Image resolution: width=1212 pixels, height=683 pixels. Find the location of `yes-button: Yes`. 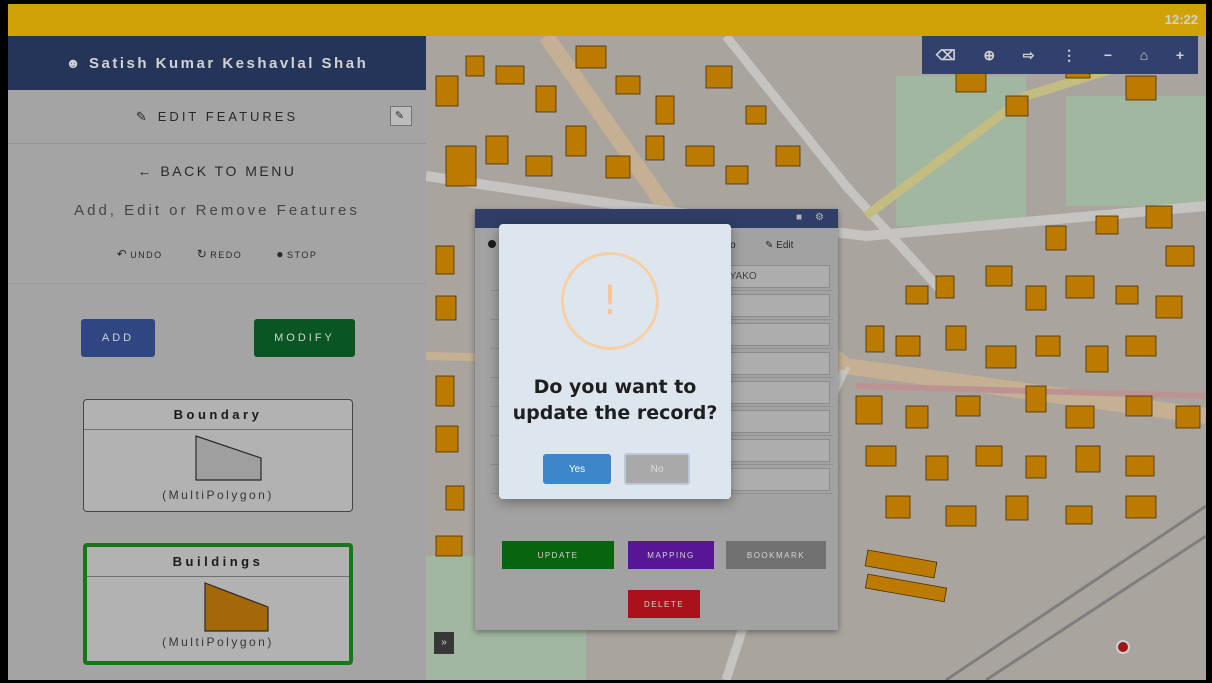

yes-button: Yes is located at coordinates (577, 469).